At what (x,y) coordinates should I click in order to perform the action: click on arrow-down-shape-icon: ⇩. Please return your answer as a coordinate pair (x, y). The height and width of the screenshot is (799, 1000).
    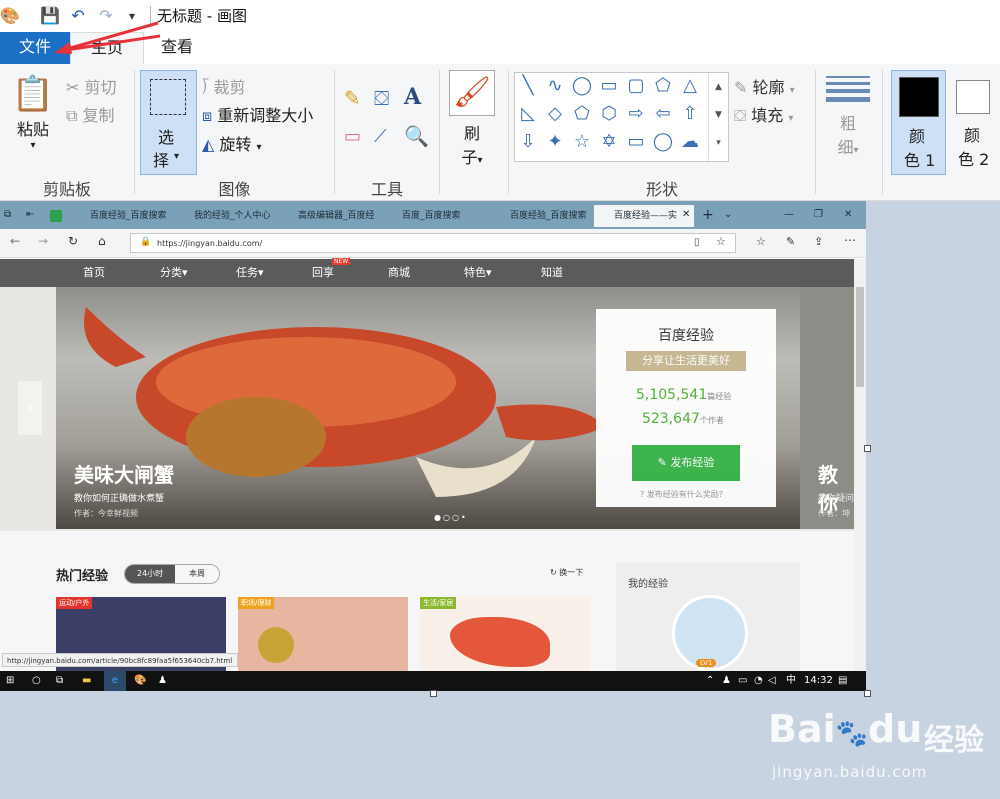
    Looking at the image, I should click on (528, 142).